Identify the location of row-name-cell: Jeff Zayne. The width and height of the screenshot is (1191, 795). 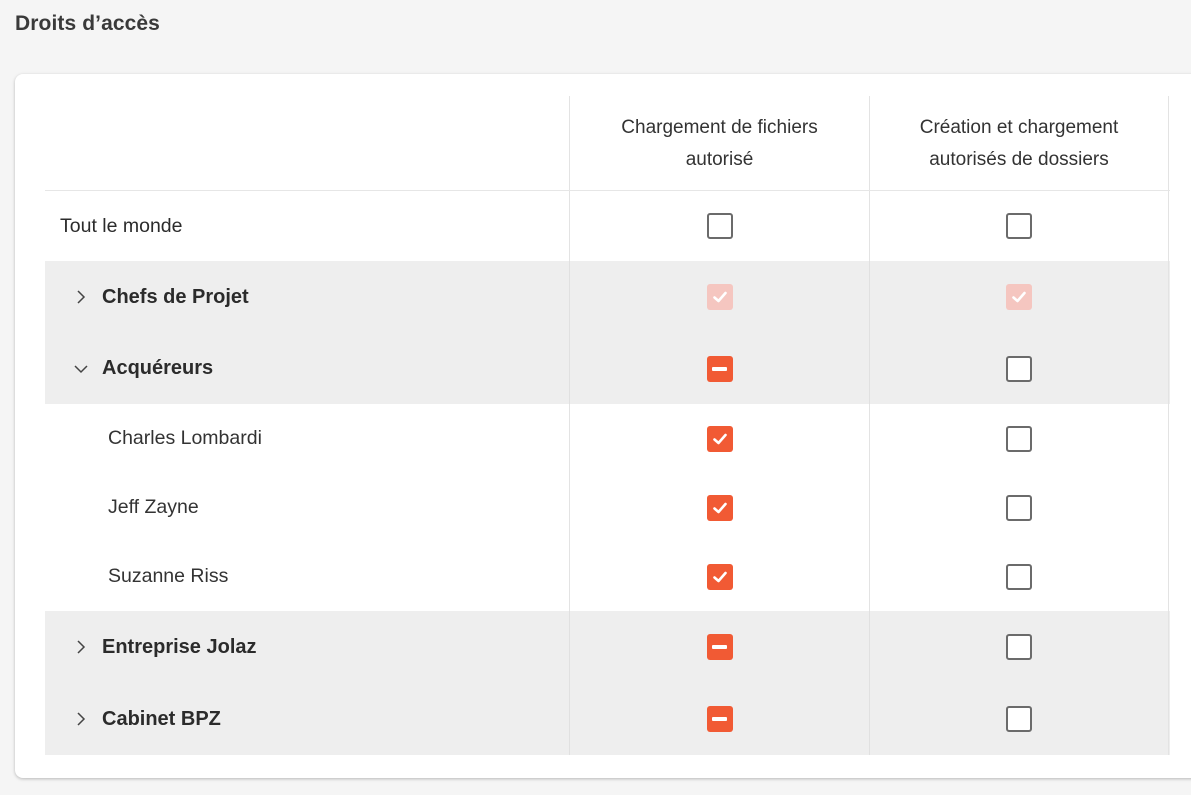
(307, 507).